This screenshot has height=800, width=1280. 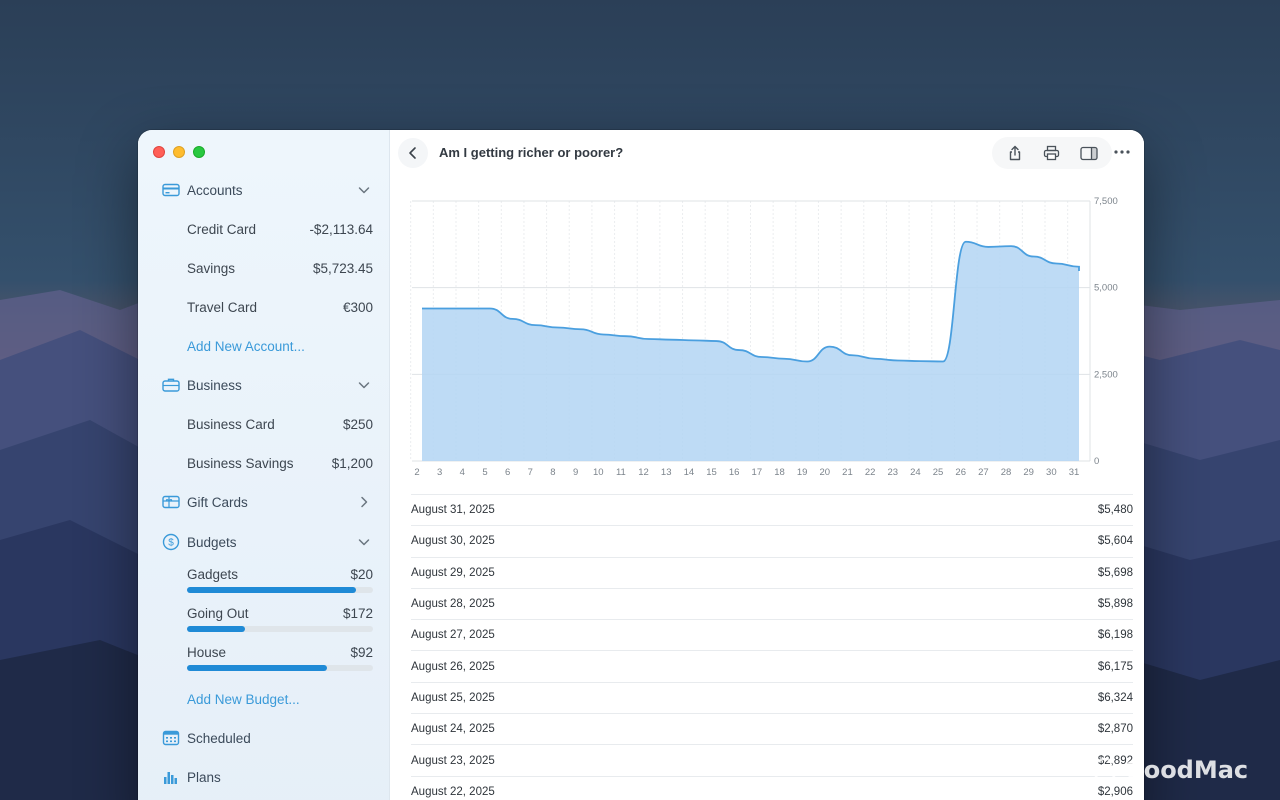 What do you see at coordinates (357, 424) in the screenshot?
I see `account-balance: $250` at bounding box center [357, 424].